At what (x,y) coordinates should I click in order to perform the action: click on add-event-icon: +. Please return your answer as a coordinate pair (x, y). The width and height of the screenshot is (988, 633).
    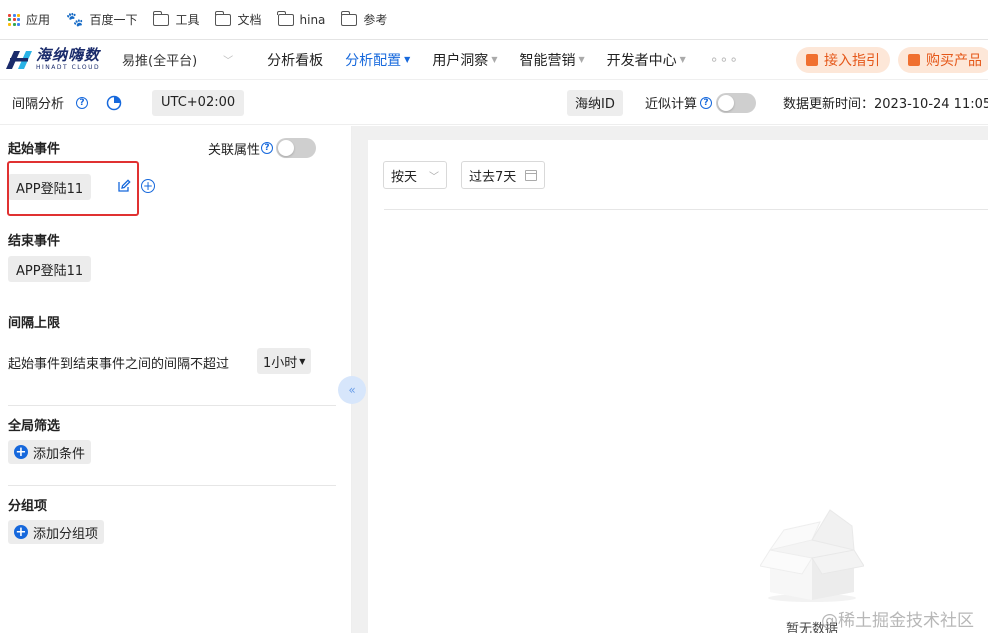
    Looking at the image, I should click on (148, 186).